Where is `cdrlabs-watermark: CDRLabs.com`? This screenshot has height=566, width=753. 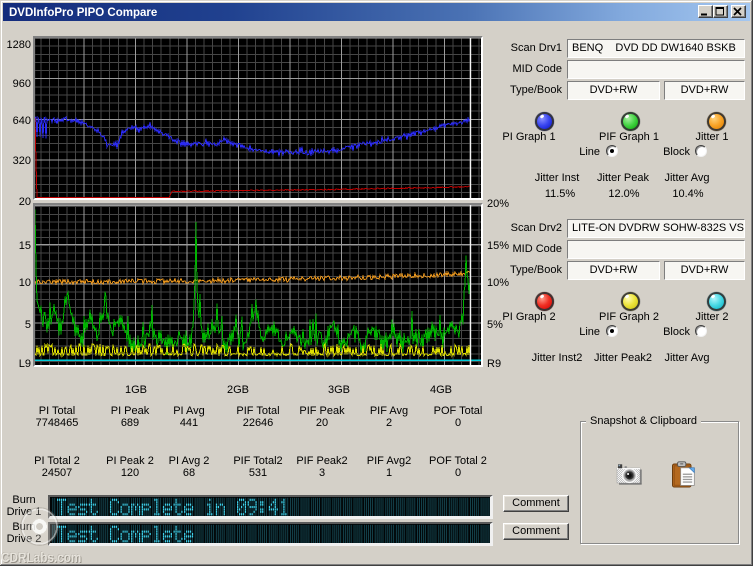 cdrlabs-watermark: CDRLabs.com is located at coordinates (41, 557).